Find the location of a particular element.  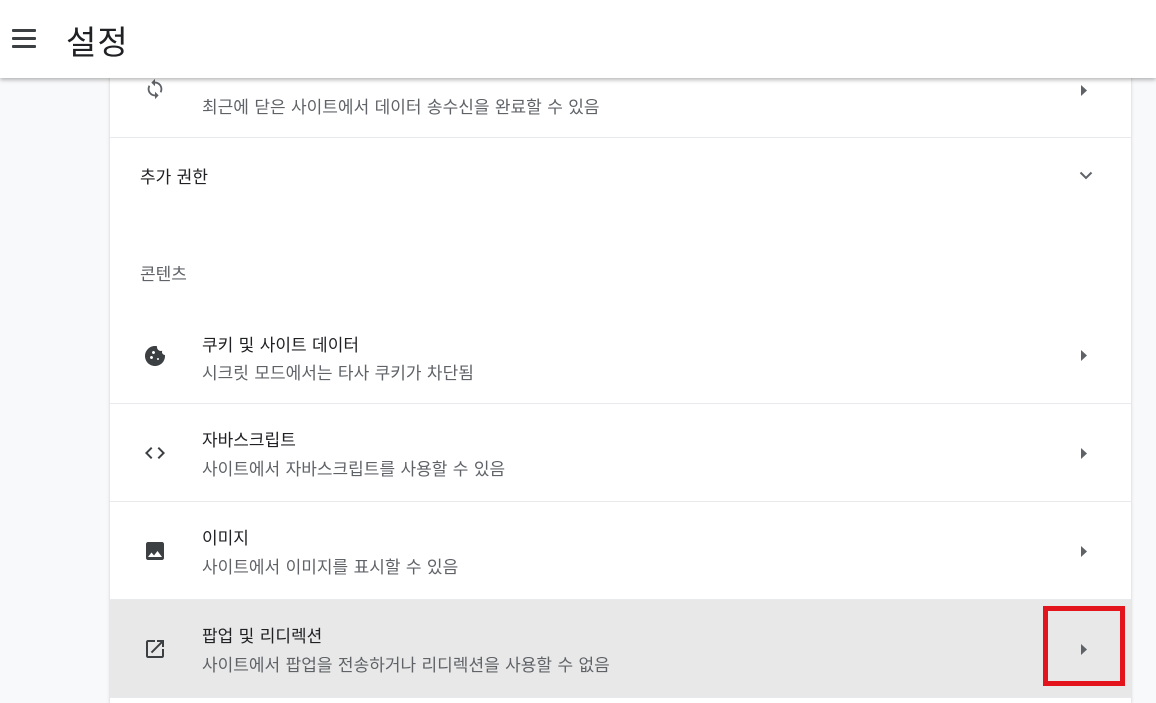

row-title: 쿠키 및 사이트 데이터 is located at coordinates (280, 346).